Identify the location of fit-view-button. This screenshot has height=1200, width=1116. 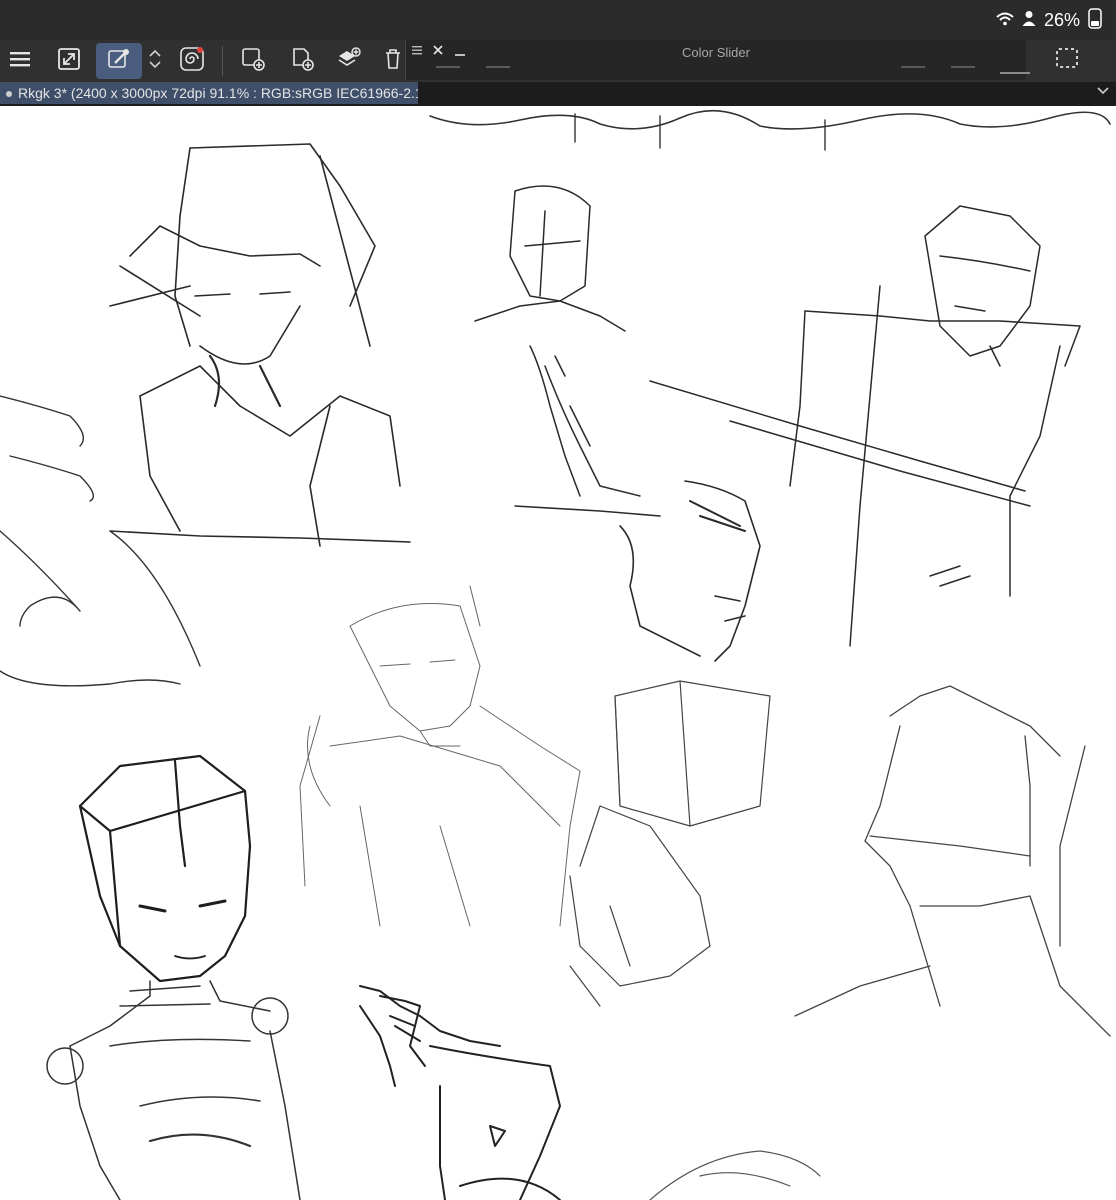
(69, 61).